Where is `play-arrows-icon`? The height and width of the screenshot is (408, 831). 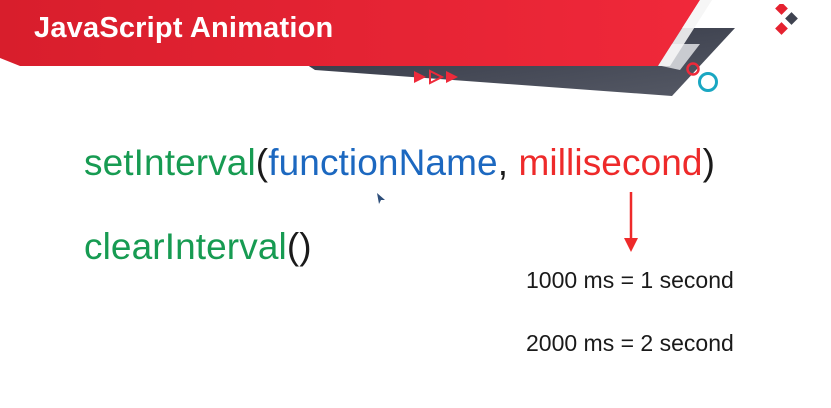
play-arrows-icon is located at coordinates (436, 77).